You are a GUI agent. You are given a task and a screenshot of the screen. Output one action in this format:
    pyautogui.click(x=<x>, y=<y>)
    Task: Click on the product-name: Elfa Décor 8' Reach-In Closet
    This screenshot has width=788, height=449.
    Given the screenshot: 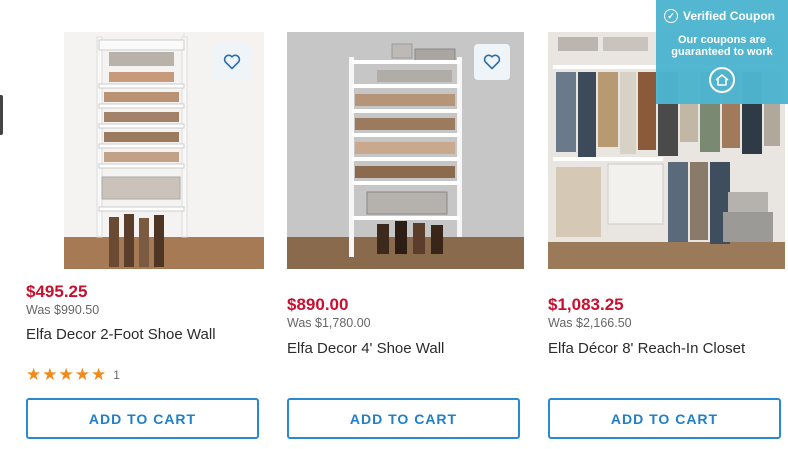 What is the action you would take?
    pyautogui.click(x=646, y=348)
    